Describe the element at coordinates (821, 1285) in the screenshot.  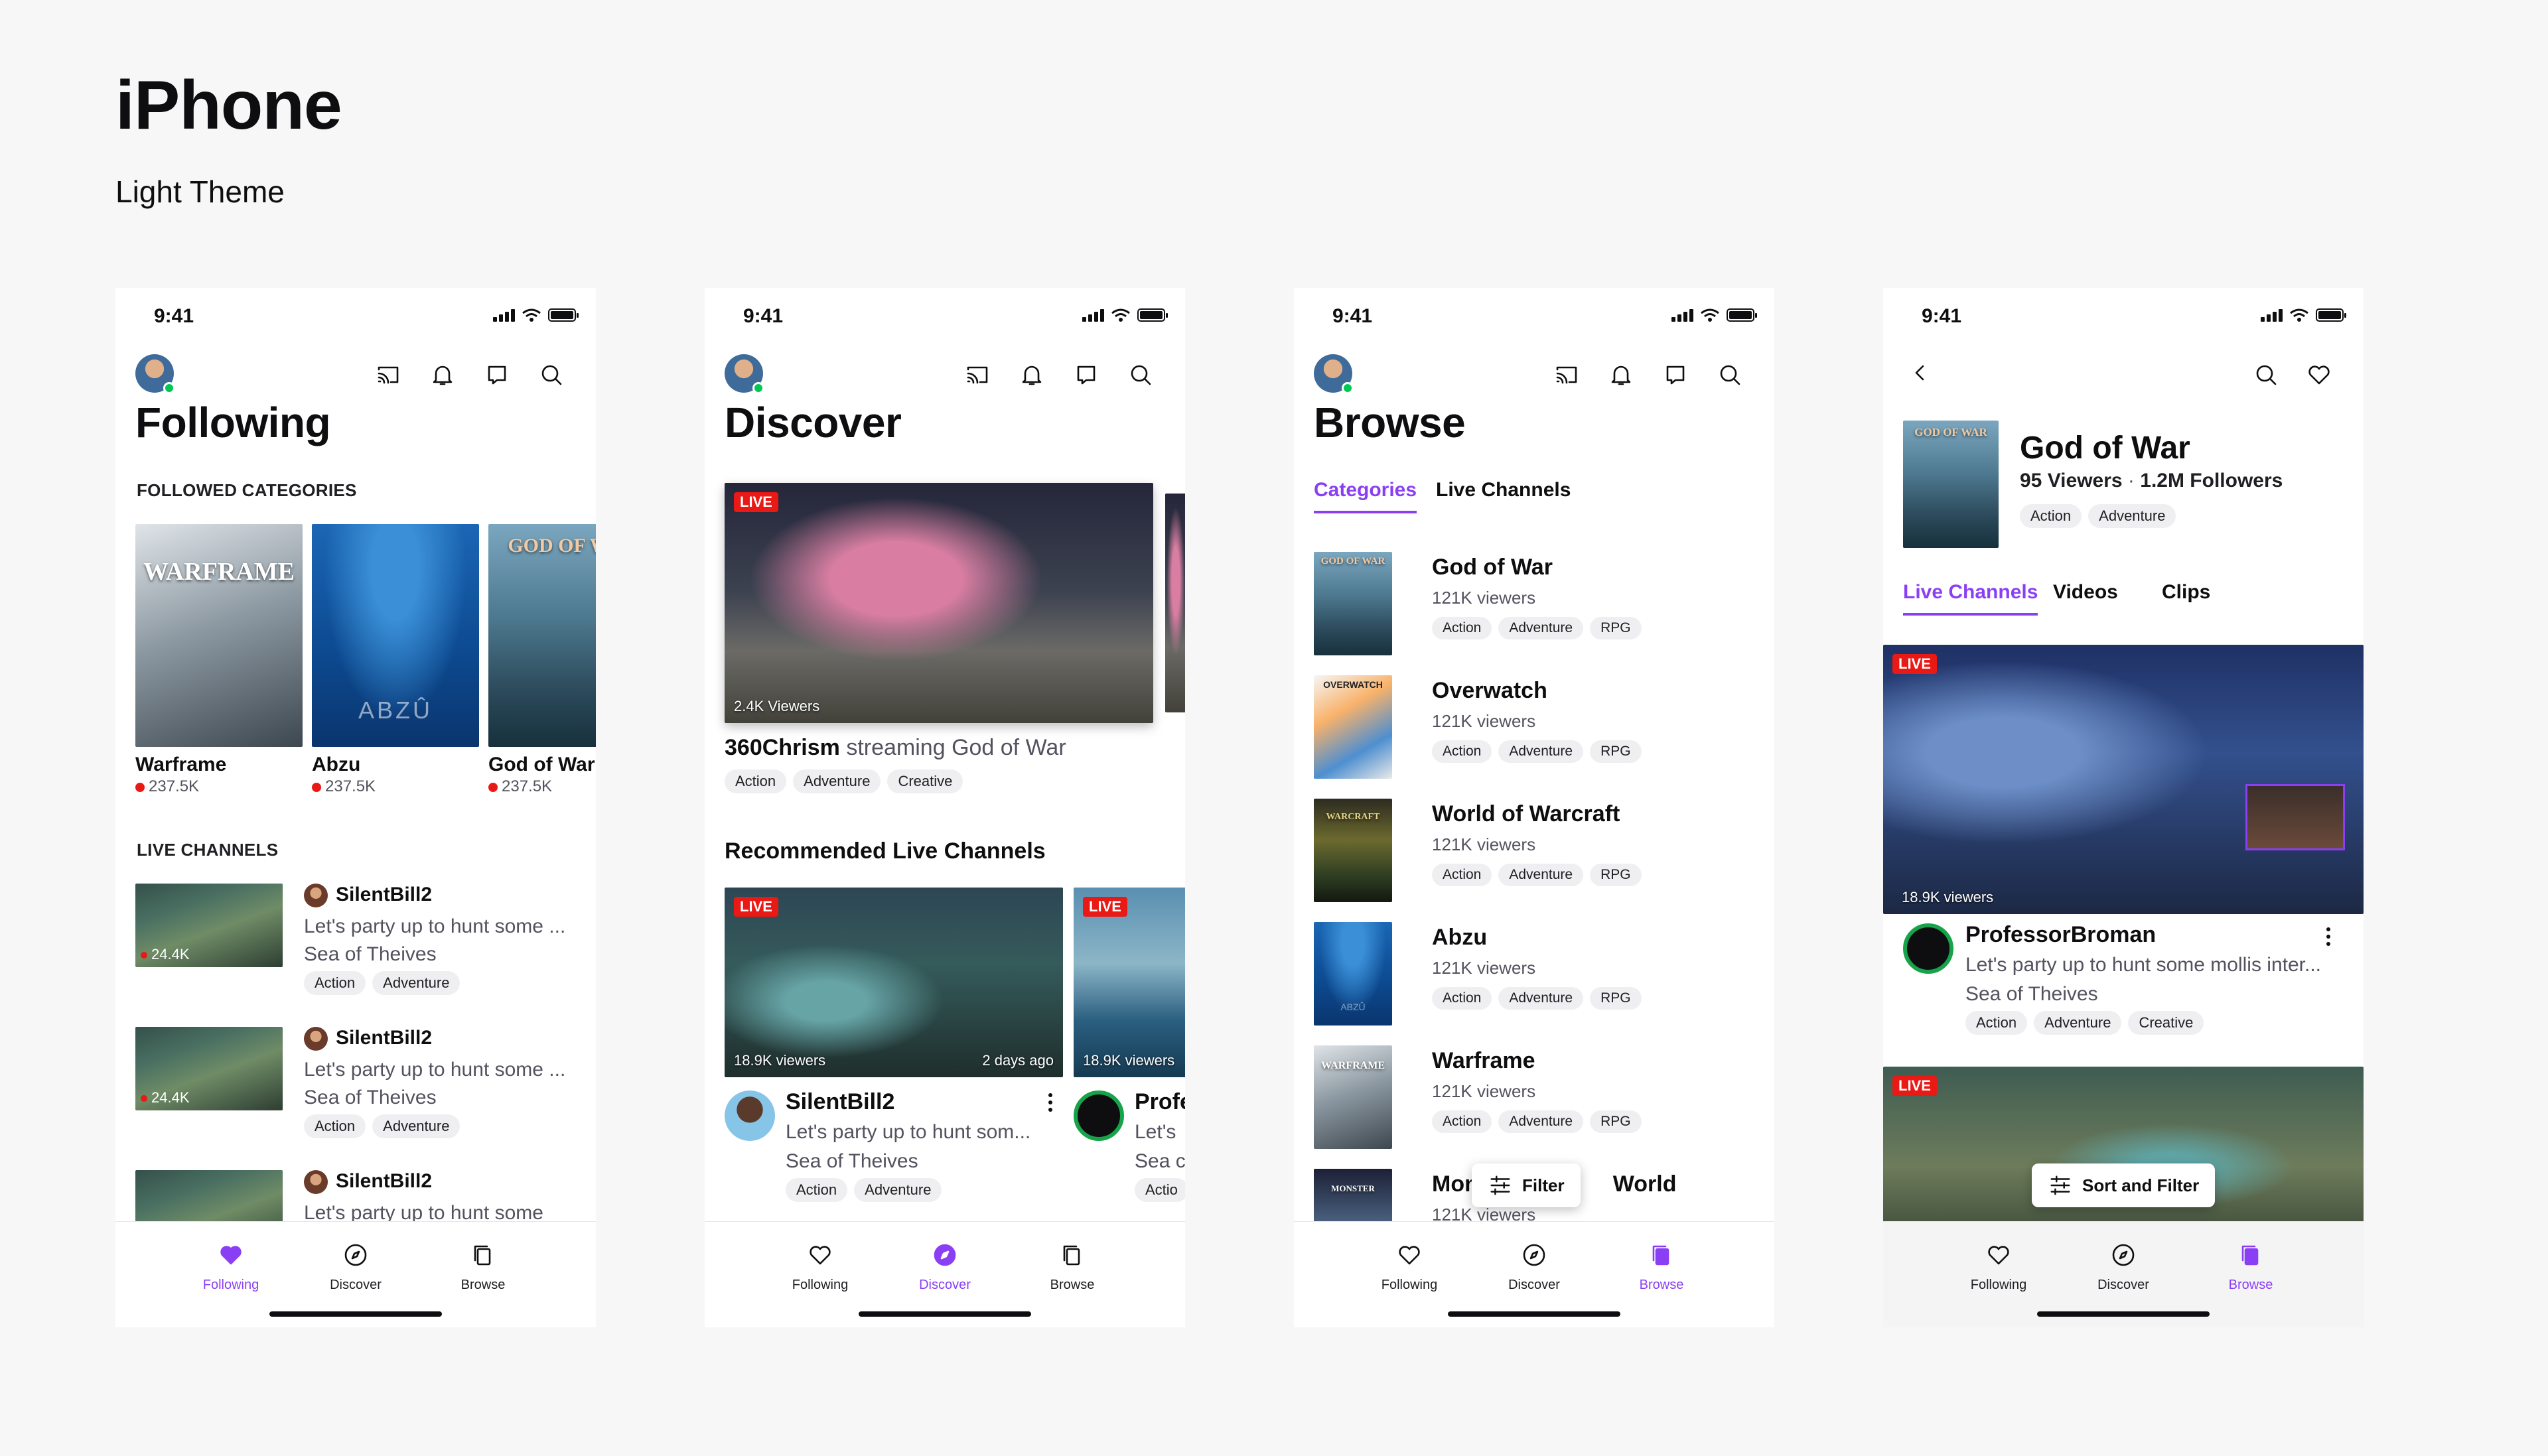
I see `tab-label: Following` at that location.